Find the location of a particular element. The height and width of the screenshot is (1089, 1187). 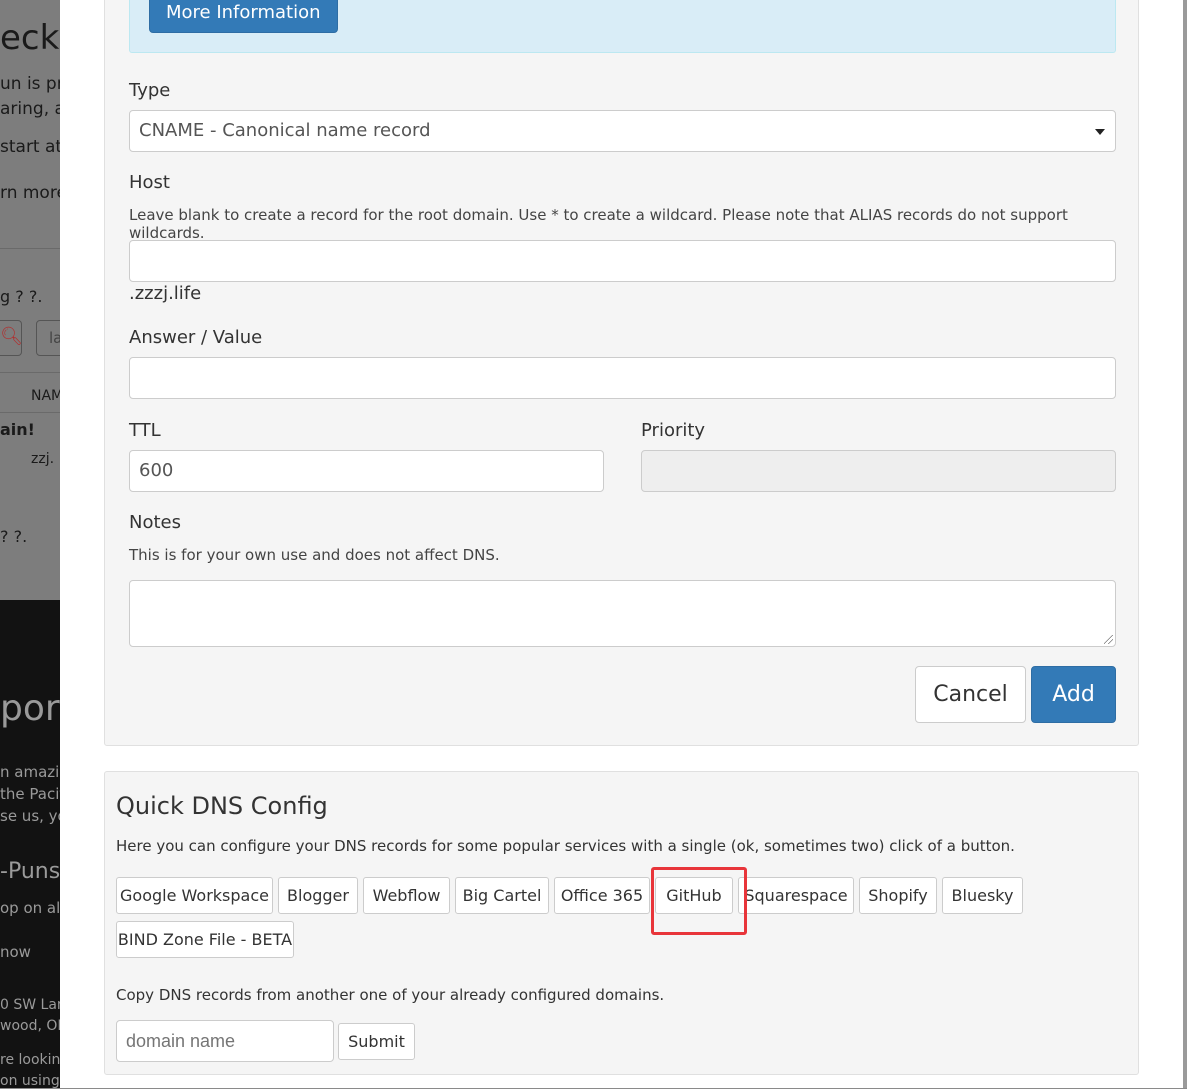

service-big-cartel-button: Big Cartel is located at coordinates (502, 895).